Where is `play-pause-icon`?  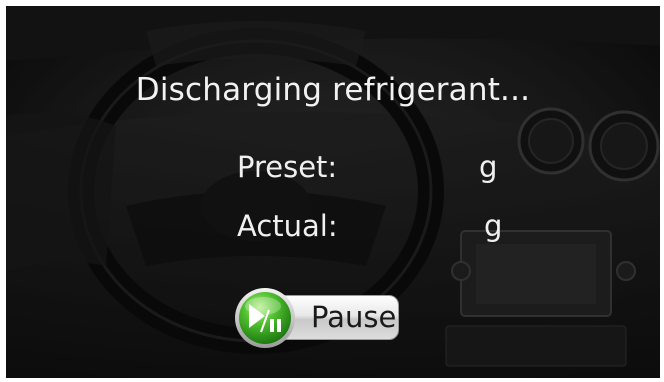 play-pause-icon is located at coordinates (265, 318).